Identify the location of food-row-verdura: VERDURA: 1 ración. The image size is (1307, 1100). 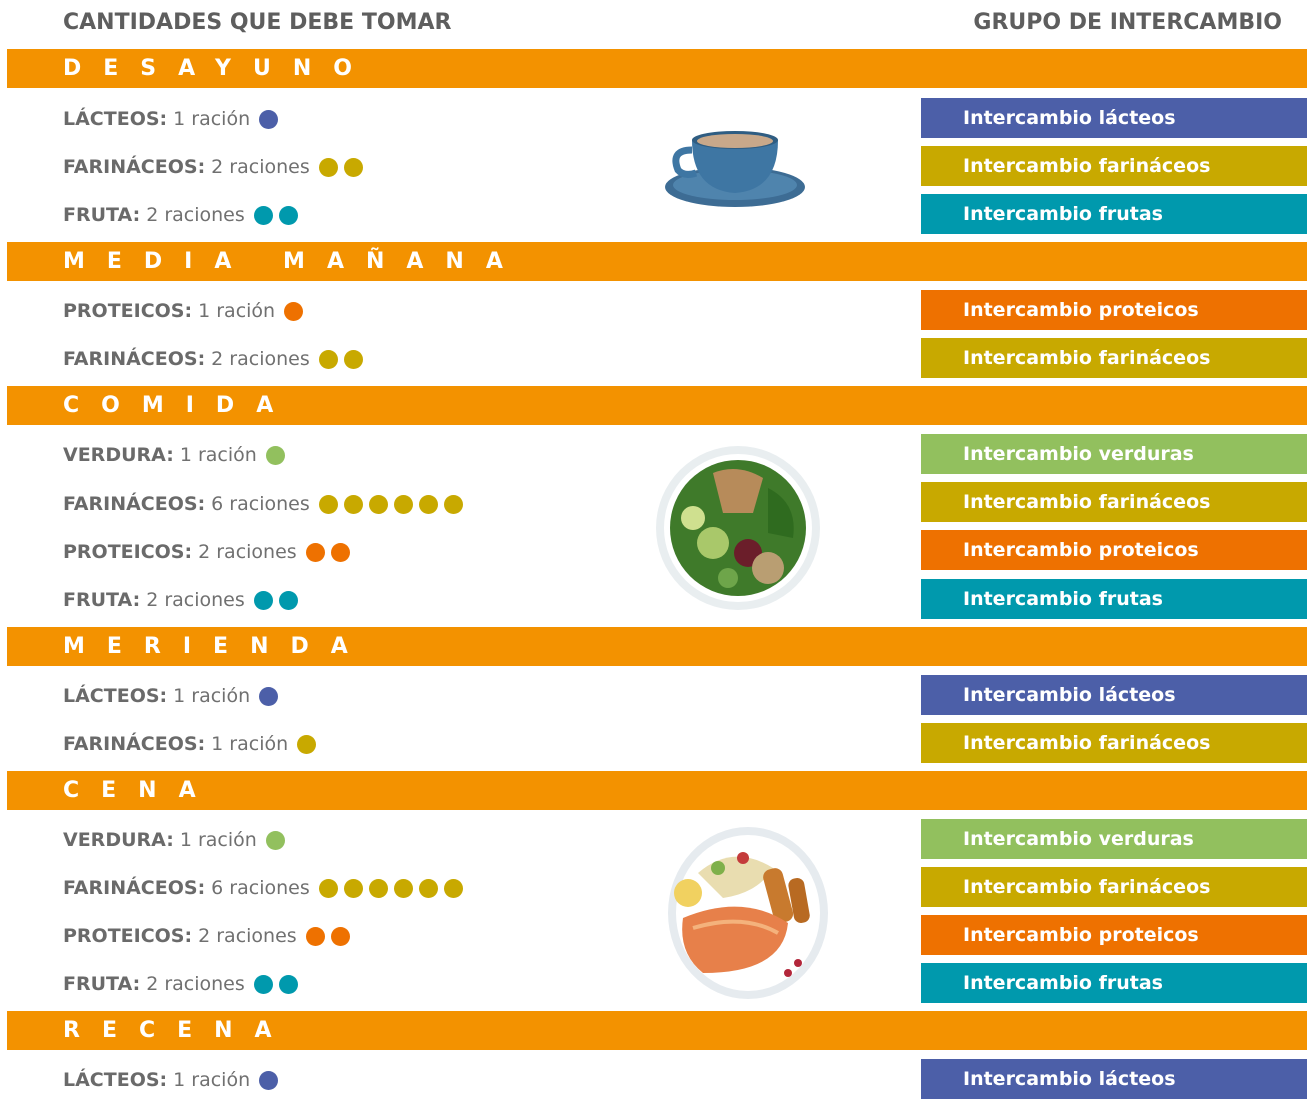
(174, 455).